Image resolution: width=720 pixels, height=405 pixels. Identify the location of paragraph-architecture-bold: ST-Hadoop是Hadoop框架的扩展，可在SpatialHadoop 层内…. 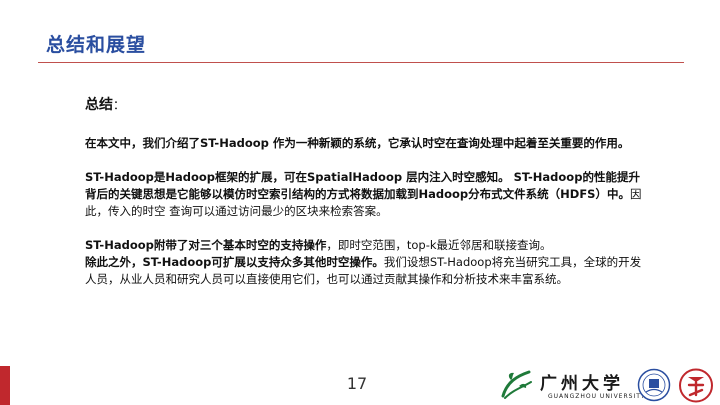
(362, 185).